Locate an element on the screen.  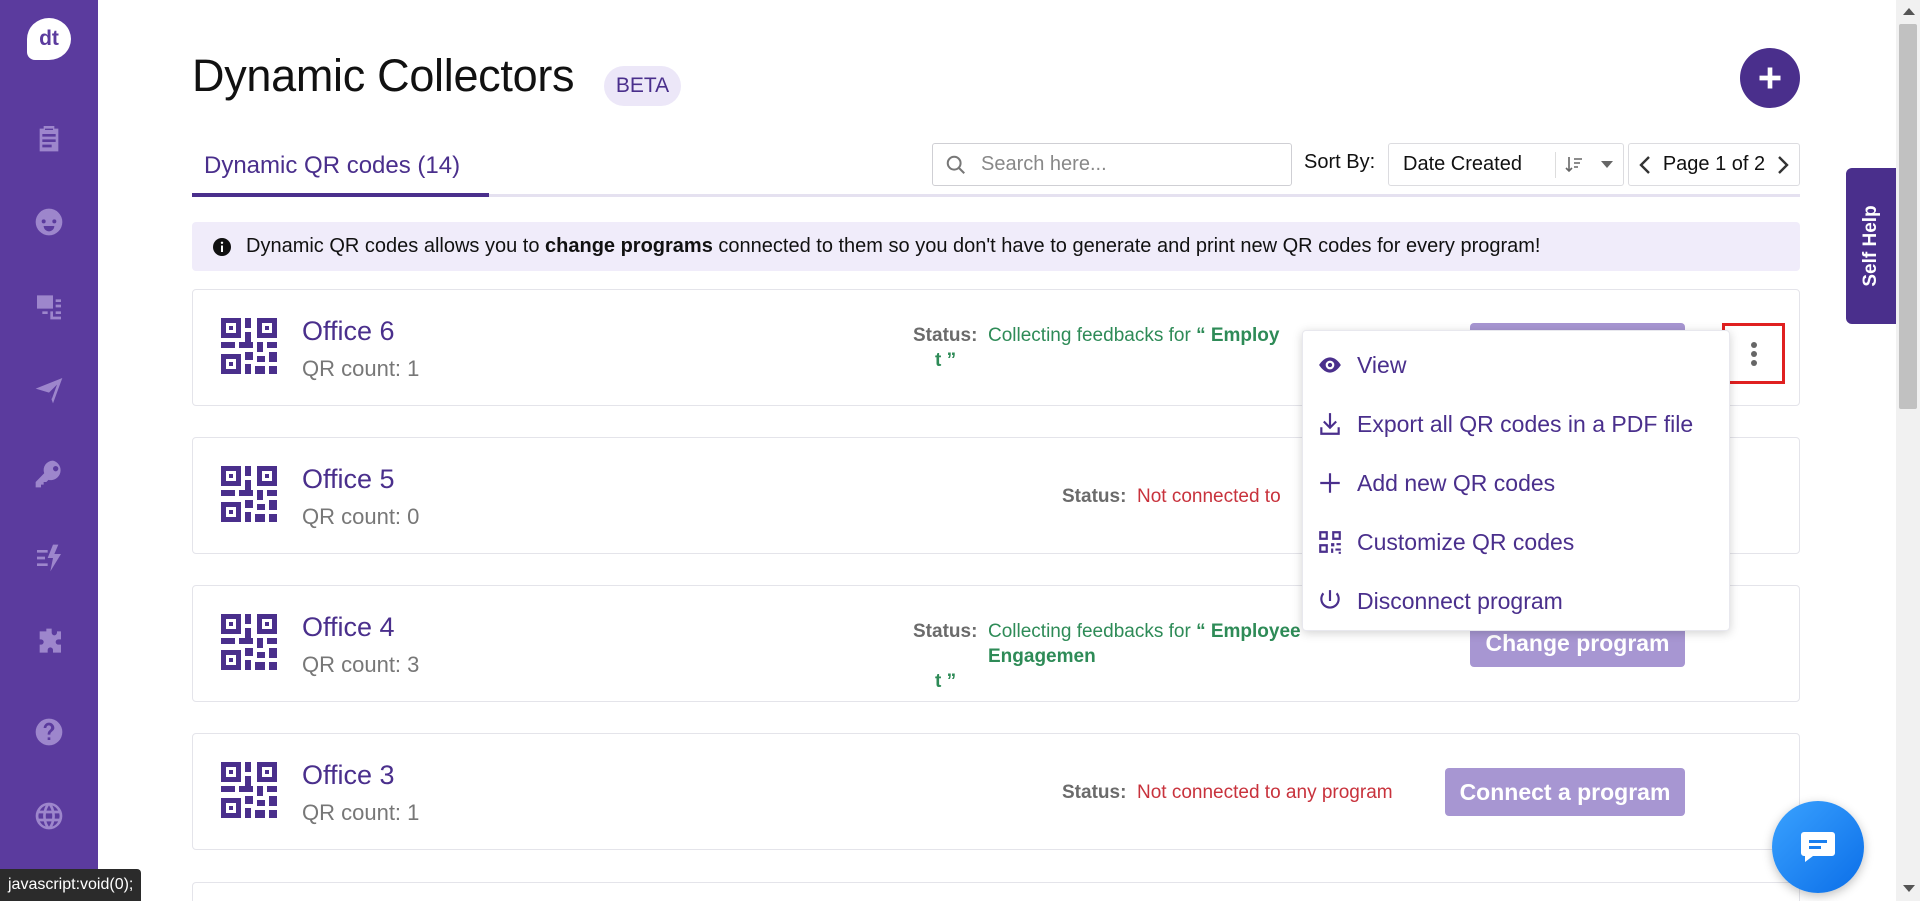
search-box is located at coordinates (1112, 164).